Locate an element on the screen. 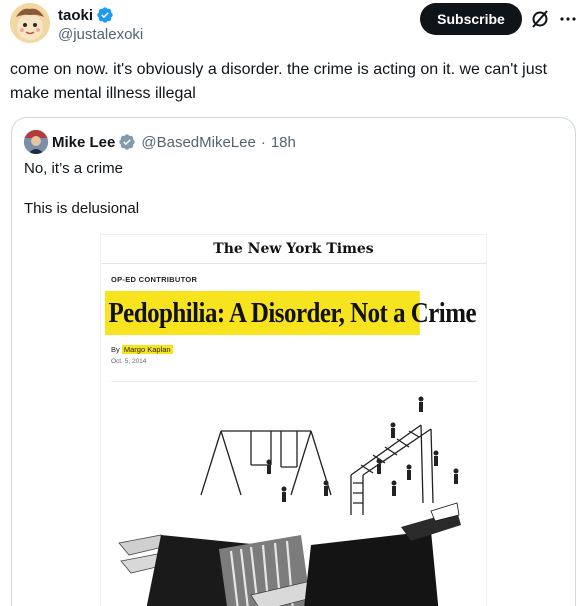 The width and height of the screenshot is (588, 606). quoted-post-time: 18h is located at coordinates (283, 142).